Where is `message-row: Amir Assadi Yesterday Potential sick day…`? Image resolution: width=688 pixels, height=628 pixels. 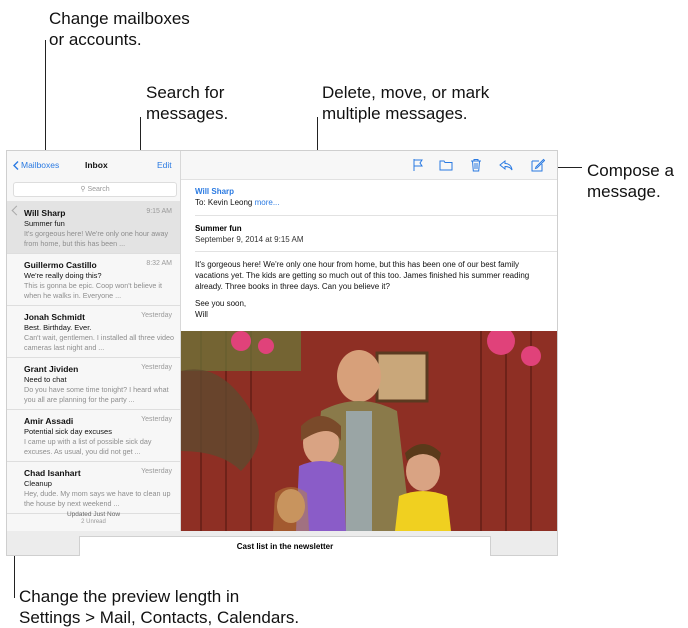 message-row: Amir Assadi Yesterday Potential sick day… is located at coordinates (93, 435).